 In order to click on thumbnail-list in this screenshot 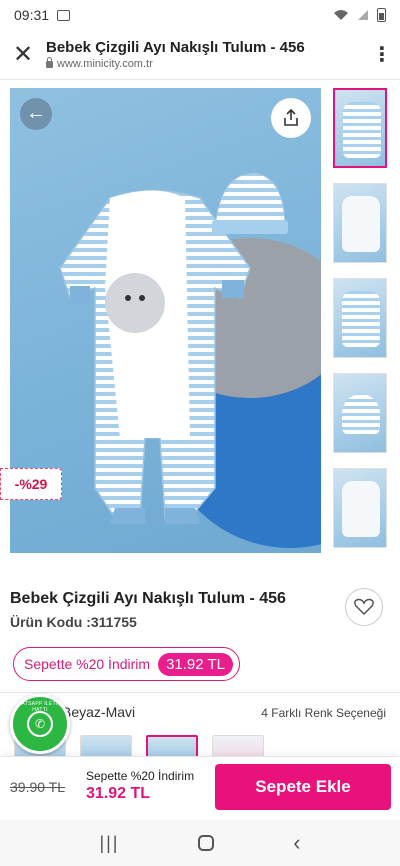, I will do `click(360, 325)`.